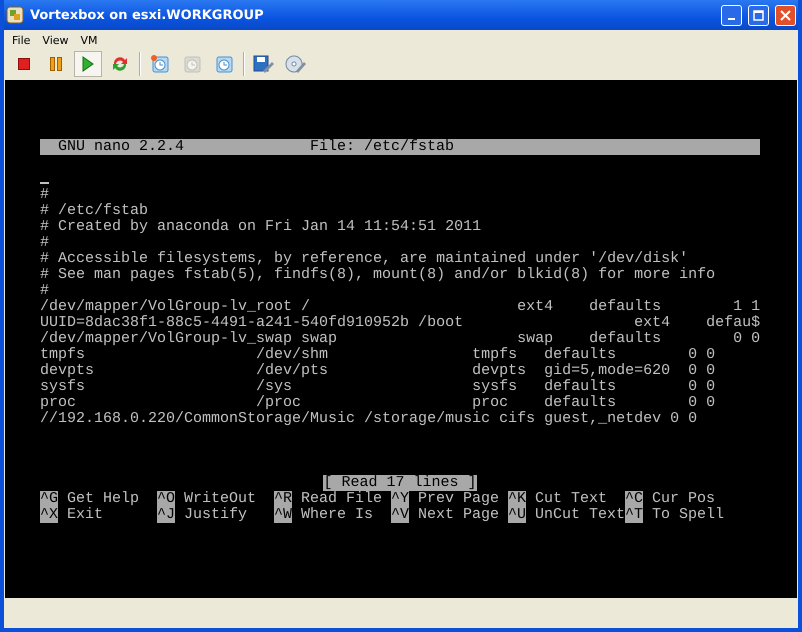  I want to click on window-title: Vortexbox on esxi.WORKGROUP, so click(147, 15).